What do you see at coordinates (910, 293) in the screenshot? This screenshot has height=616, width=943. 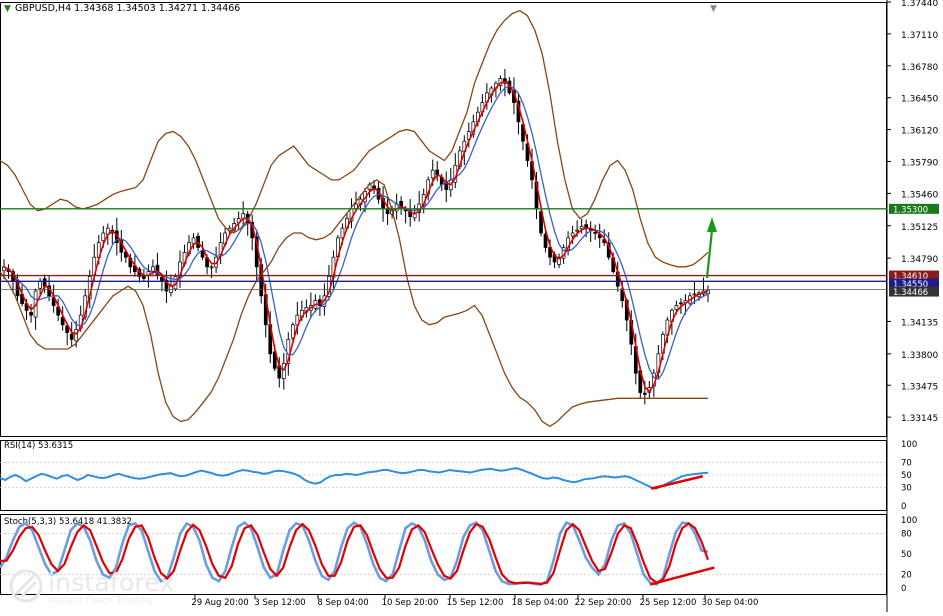 I see `level-label: 1.34466` at bounding box center [910, 293].